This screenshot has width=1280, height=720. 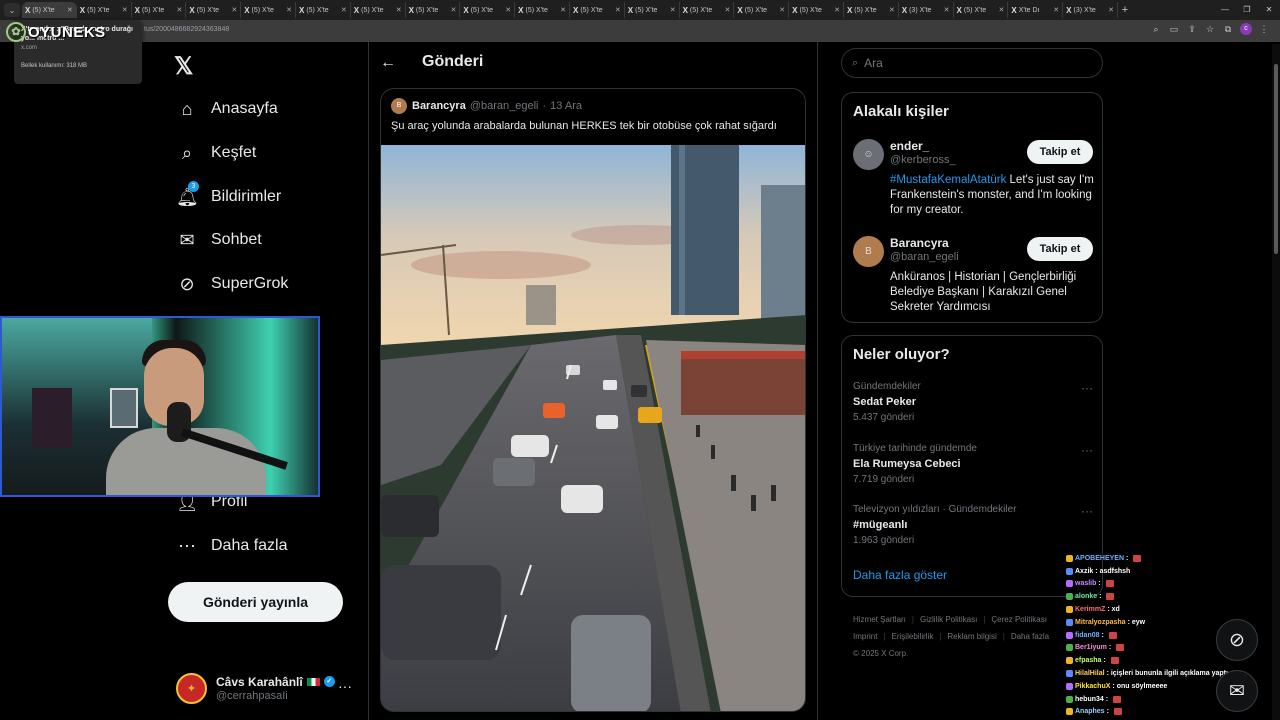 I want to click on bookmark-star-icon: ☆, so click(x=1210, y=29).